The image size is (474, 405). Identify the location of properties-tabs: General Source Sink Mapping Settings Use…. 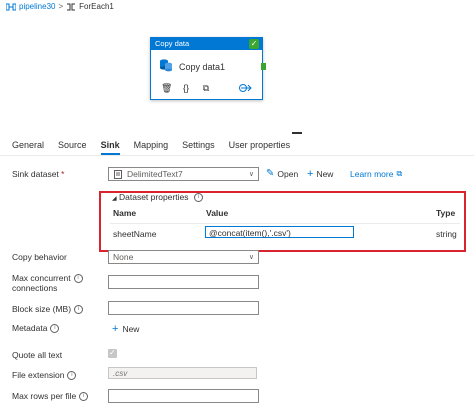
(158, 147).